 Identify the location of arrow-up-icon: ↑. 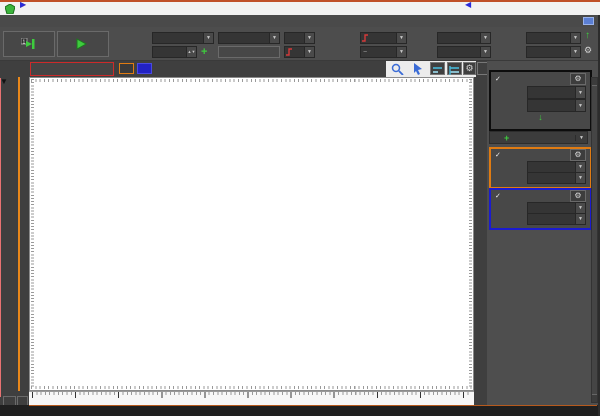
(587, 35).